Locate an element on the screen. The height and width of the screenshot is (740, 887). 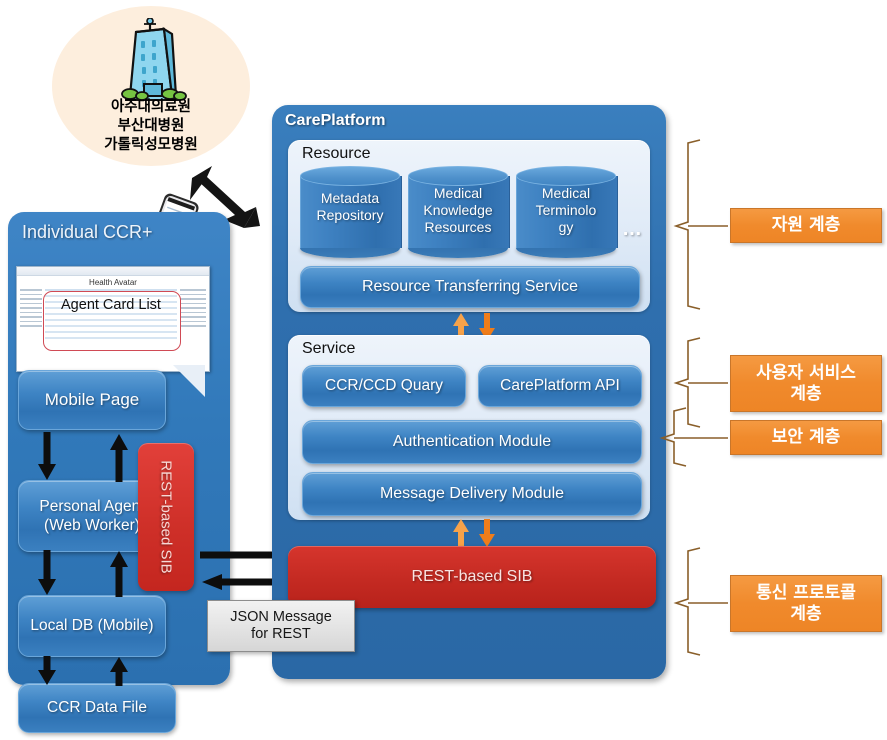
personal-agent-line-2: (Web Worker) is located at coordinates (92, 525).